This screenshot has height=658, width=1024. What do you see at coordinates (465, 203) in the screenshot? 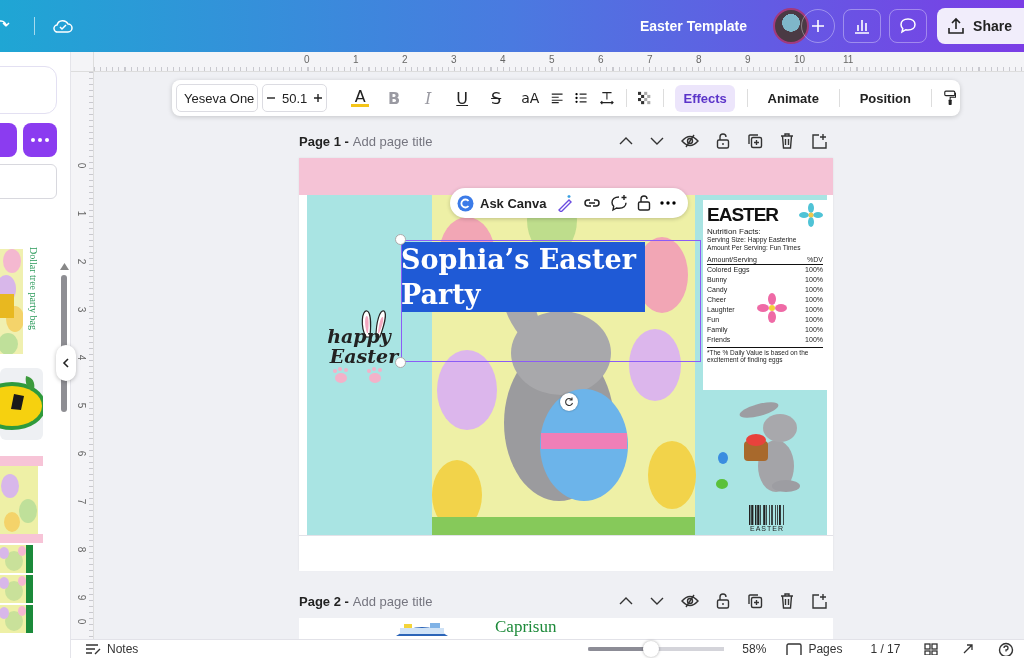
I see `sparkle-logo-icon` at bounding box center [465, 203].